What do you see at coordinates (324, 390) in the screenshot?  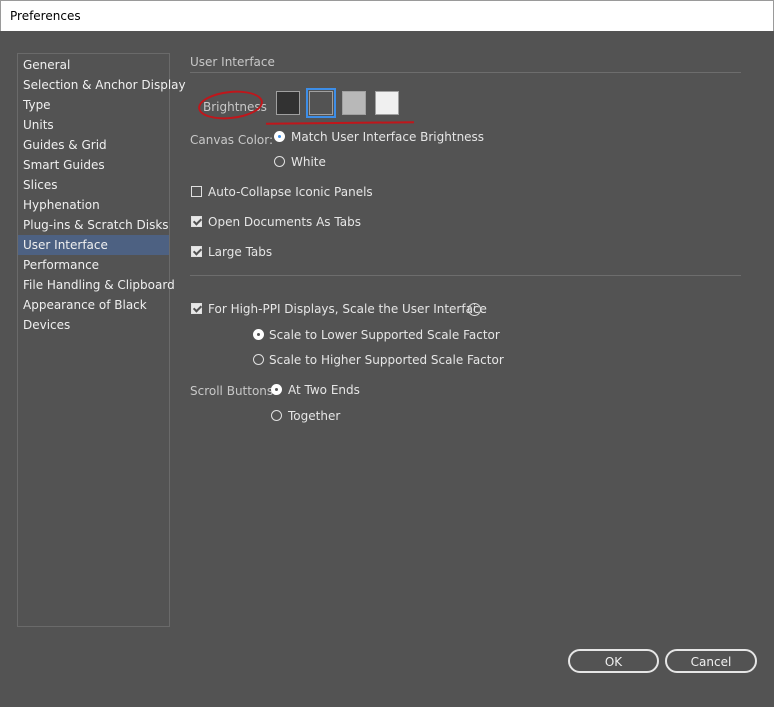 I see `scroll-two-ends-label: At Two Ends` at bounding box center [324, 390].